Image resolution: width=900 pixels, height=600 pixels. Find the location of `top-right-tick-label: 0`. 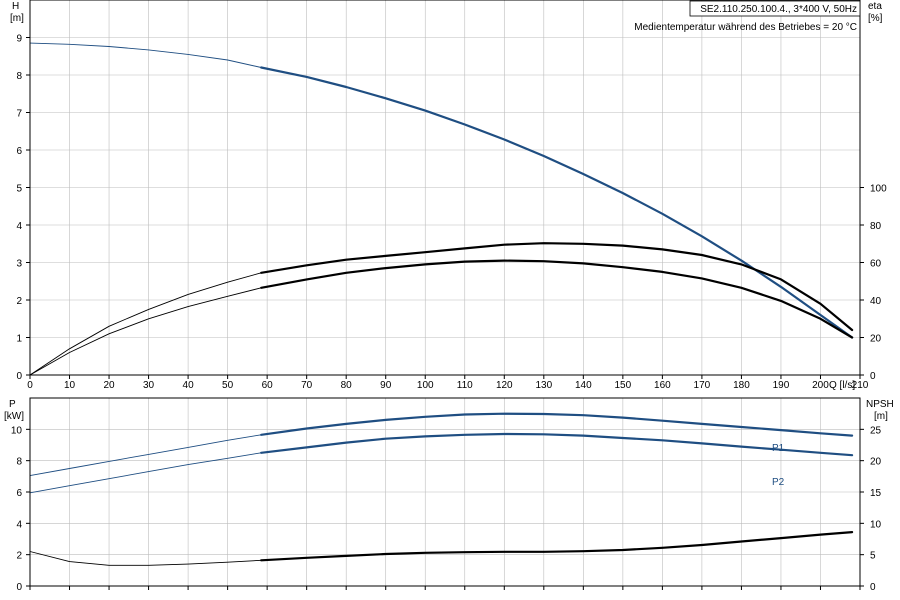

top-right-tick-label: 0 is located at coordinates (873, 376).